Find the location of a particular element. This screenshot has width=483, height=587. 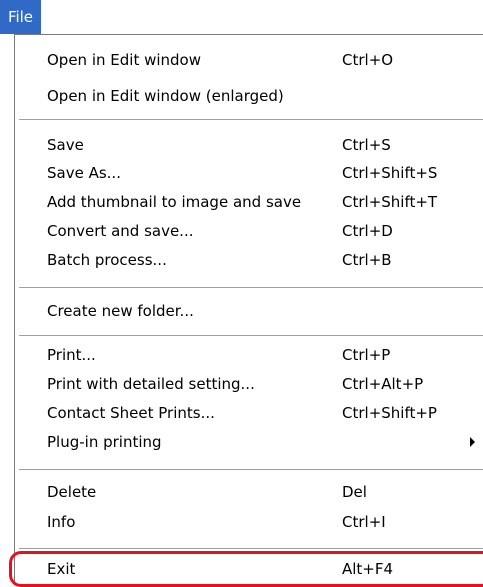

menu-item-batch-process: Batch process... Ctrl+B is located at coordinates (249, 260).